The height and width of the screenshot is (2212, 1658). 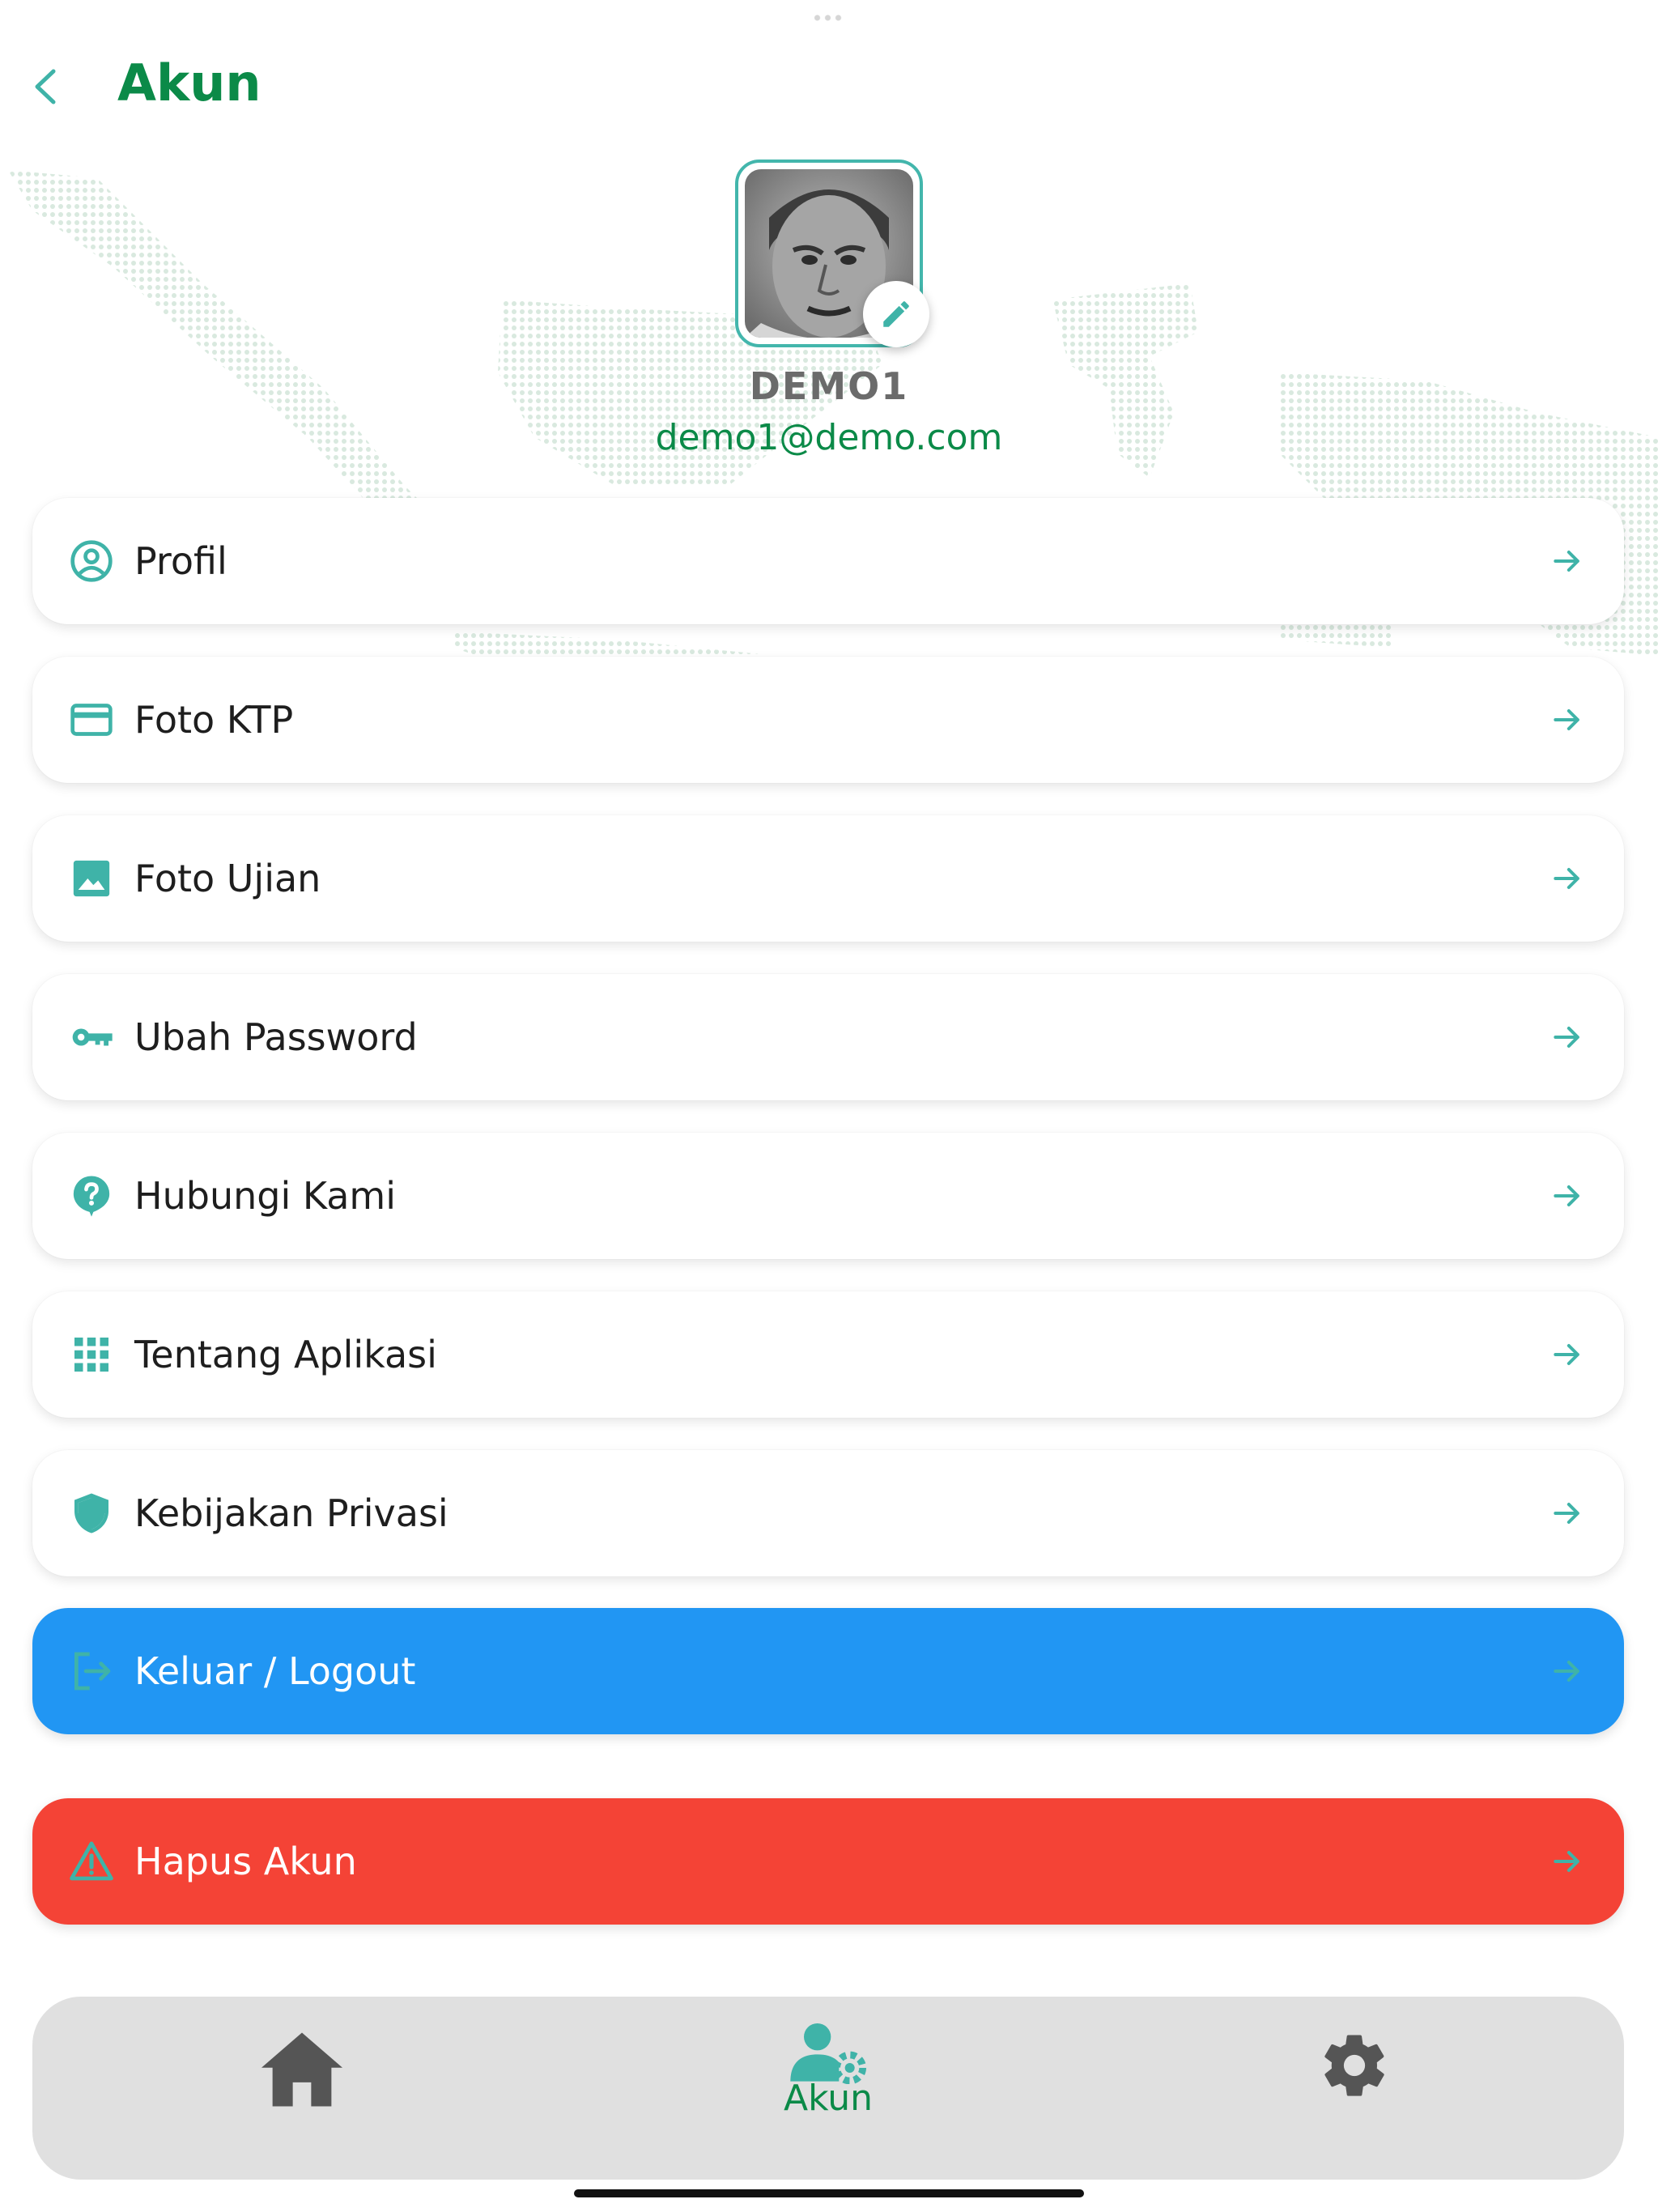 What do you see at coordinates (245, 1862) in the screenshot?
I see `delete-account-label: Hapus Akun` at bounding box center [245, 1862].